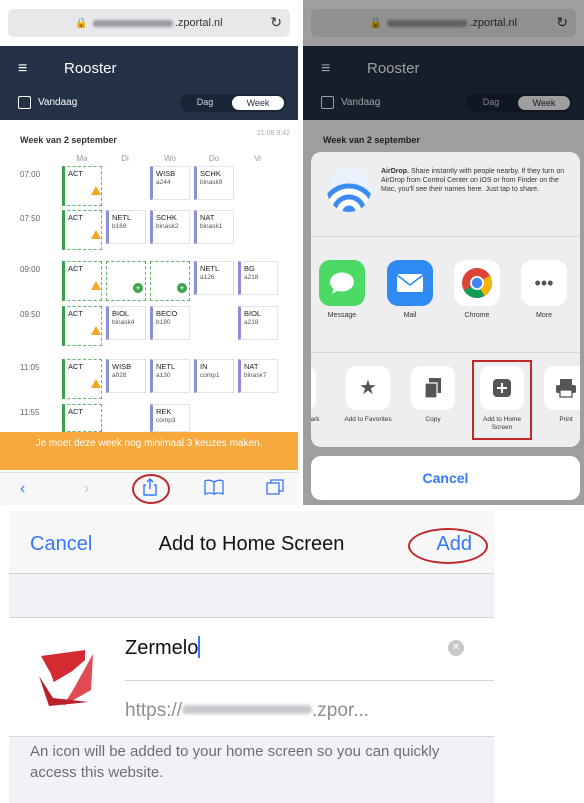 Image resolution: width=584 pixels, height=803 pixels. I want to click on bookmark-icon: □, so click(313, 388).